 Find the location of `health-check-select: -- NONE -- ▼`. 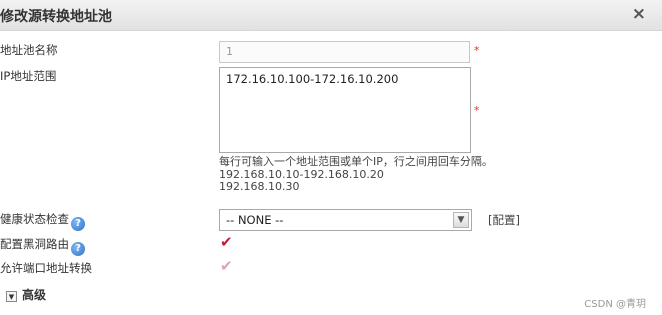

health-check-select: -- NONE -- ▼ is located at coordinates (345, 220).